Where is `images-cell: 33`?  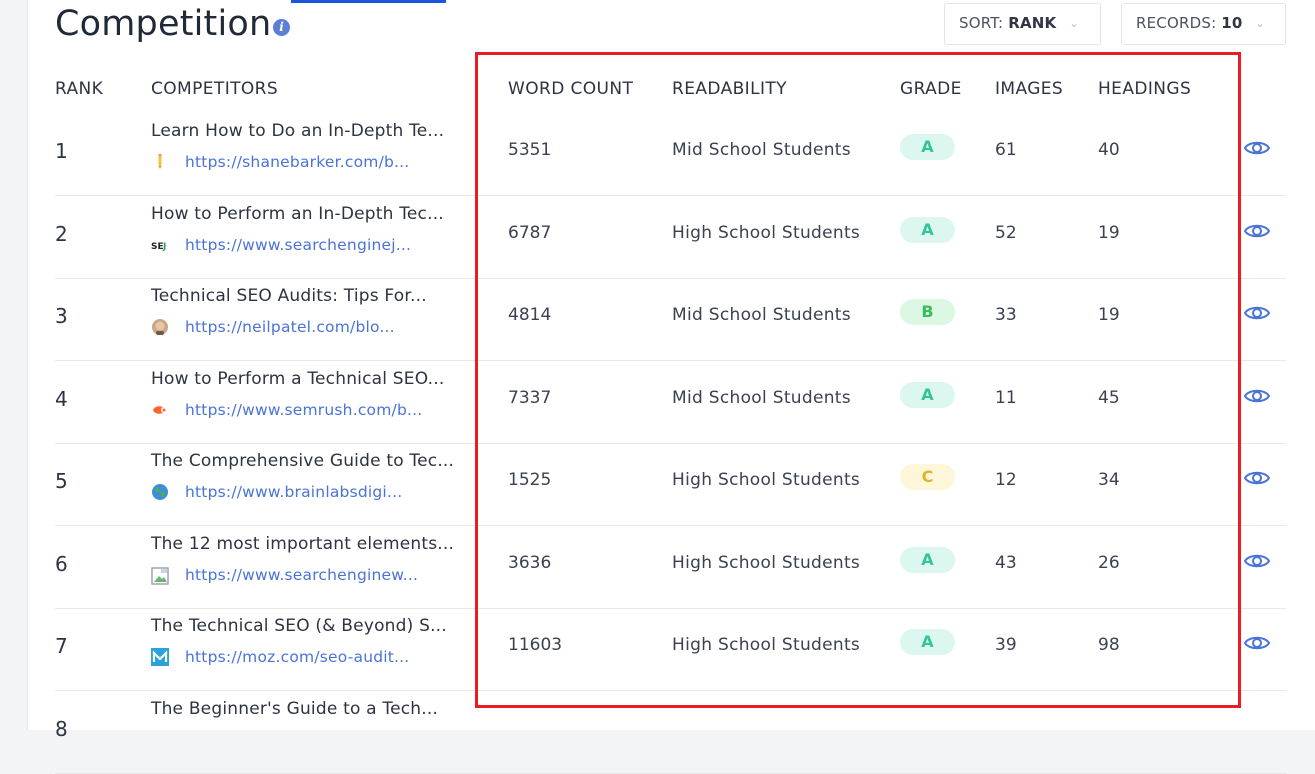
images-cell: 33 is located at coordinates (1006, 315).